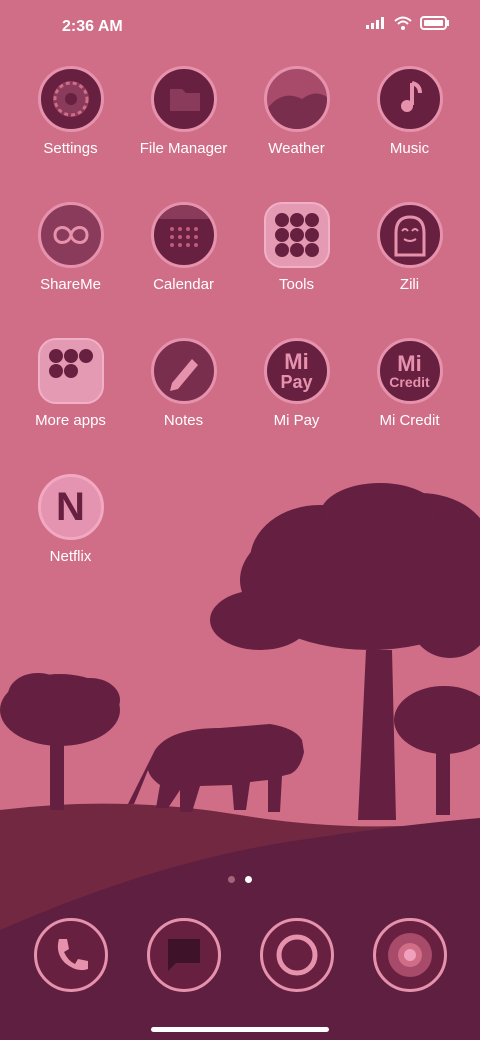  What do you see at coordinates (183, 420) in the screenshot?
I see `app-label: Notes` at bounding box center [183, 420].